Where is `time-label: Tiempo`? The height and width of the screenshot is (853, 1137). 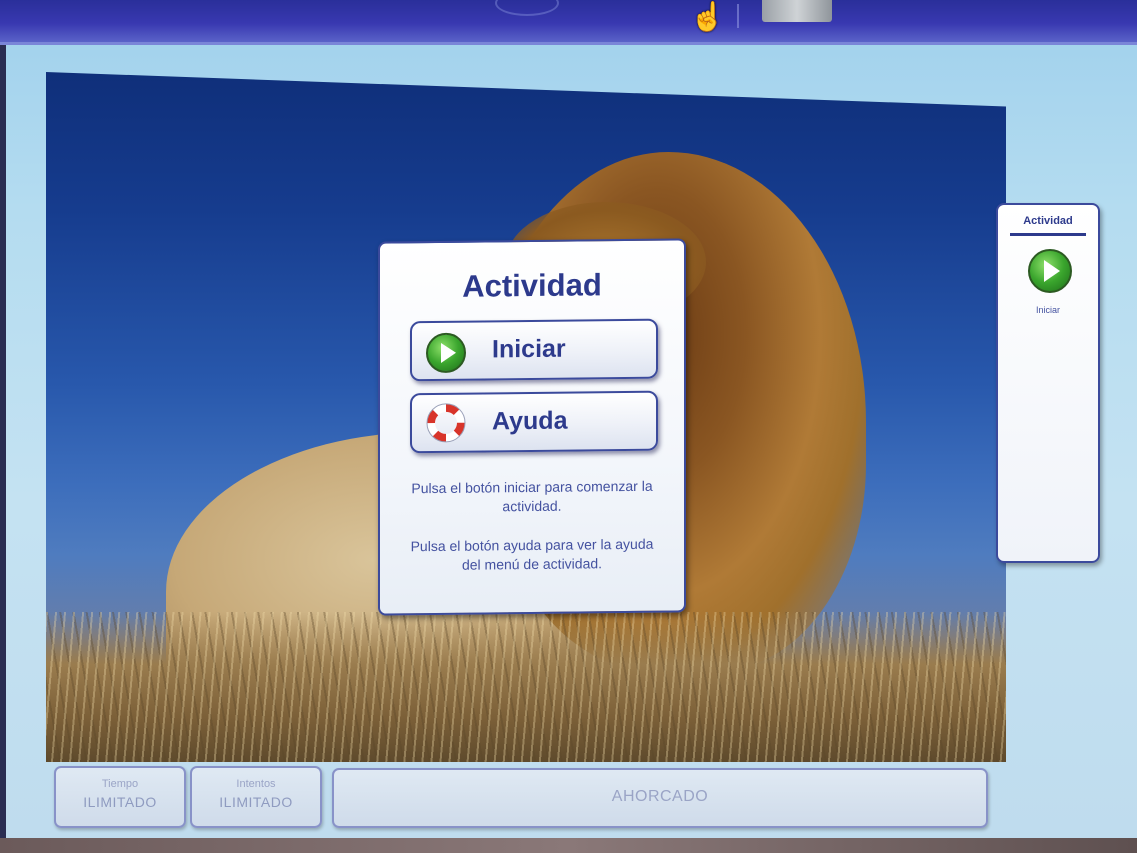 time-label: Tiempo is located at coordinates (120, 784).